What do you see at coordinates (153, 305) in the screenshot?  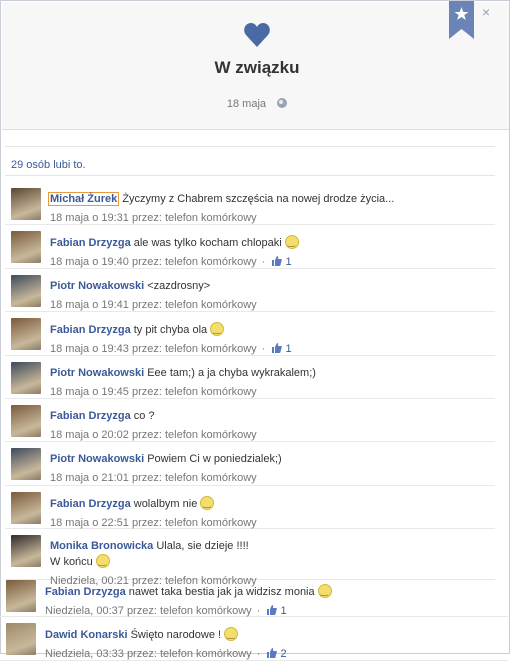 I see `comment-timestamp: 18 maja o 19:41 przez: telefon komórkowy` at bounding box center [153, 305].